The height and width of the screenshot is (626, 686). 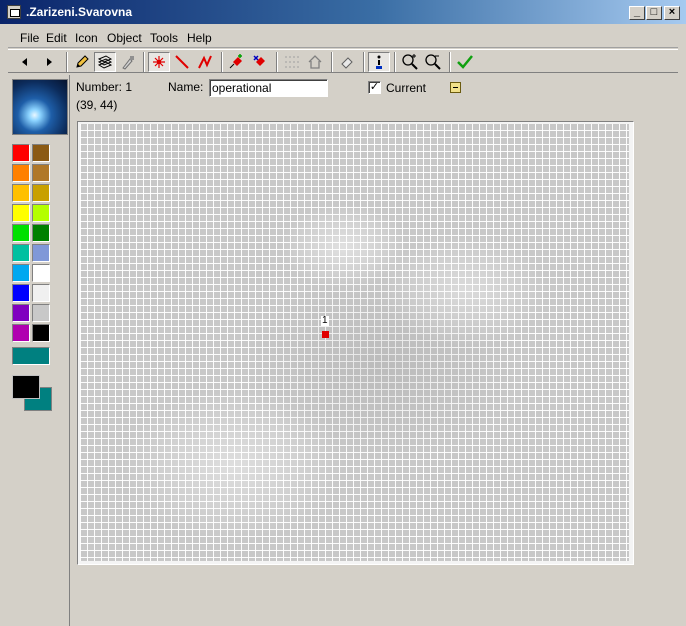 What do you see at coordinates (97, 105) in the screenshot?
I see `coordinates-readout: (39, 44)` at bounding box center [97, 105].